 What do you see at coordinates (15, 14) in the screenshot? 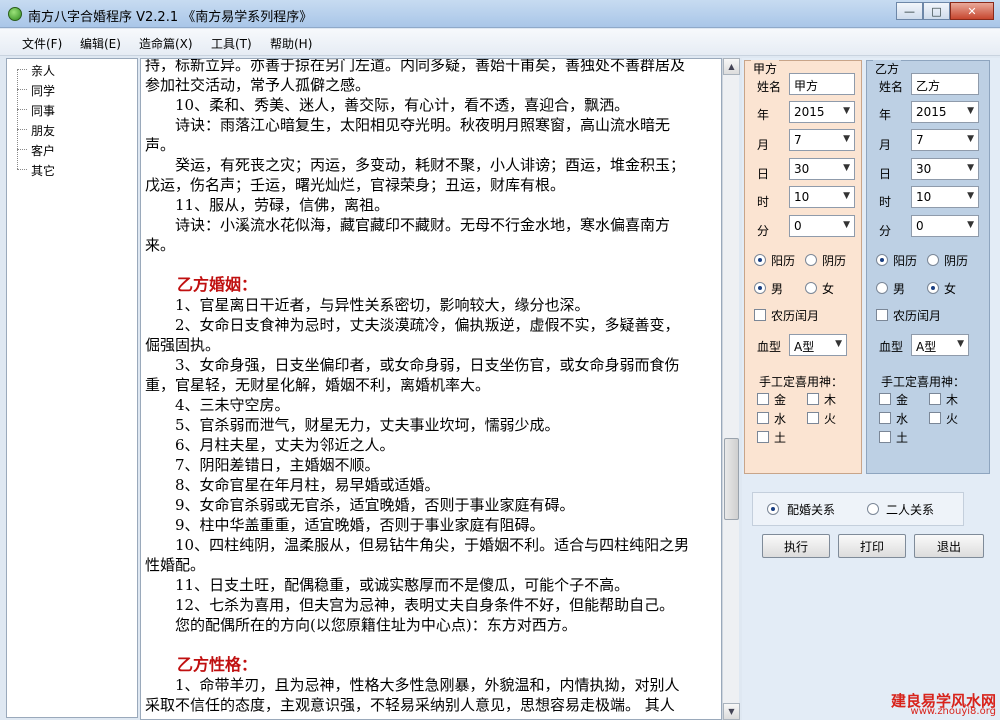
I see `app-icon` at bounding box center [15, 14].